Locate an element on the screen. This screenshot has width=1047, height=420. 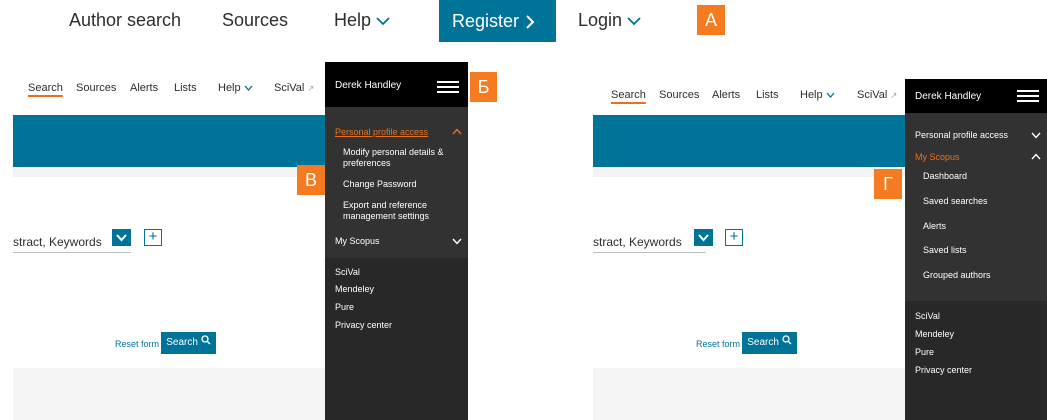
nav-login-label: Login is located at coordinates (600, 20).